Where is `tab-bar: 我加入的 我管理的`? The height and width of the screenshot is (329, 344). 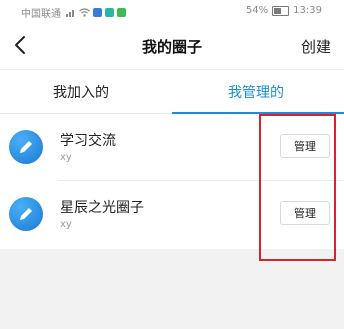
tab-bar: 我加入的 我管理的 is located at coordinates (172, 91).